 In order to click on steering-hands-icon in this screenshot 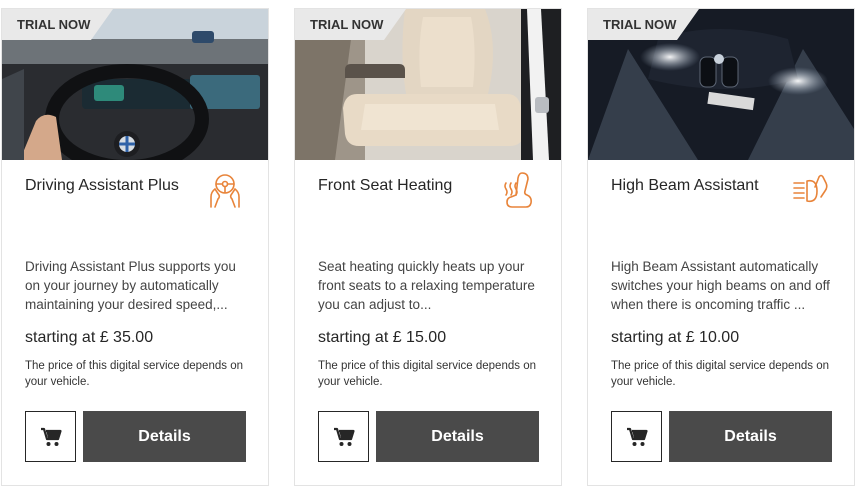, I will do `click(225, 189)`.